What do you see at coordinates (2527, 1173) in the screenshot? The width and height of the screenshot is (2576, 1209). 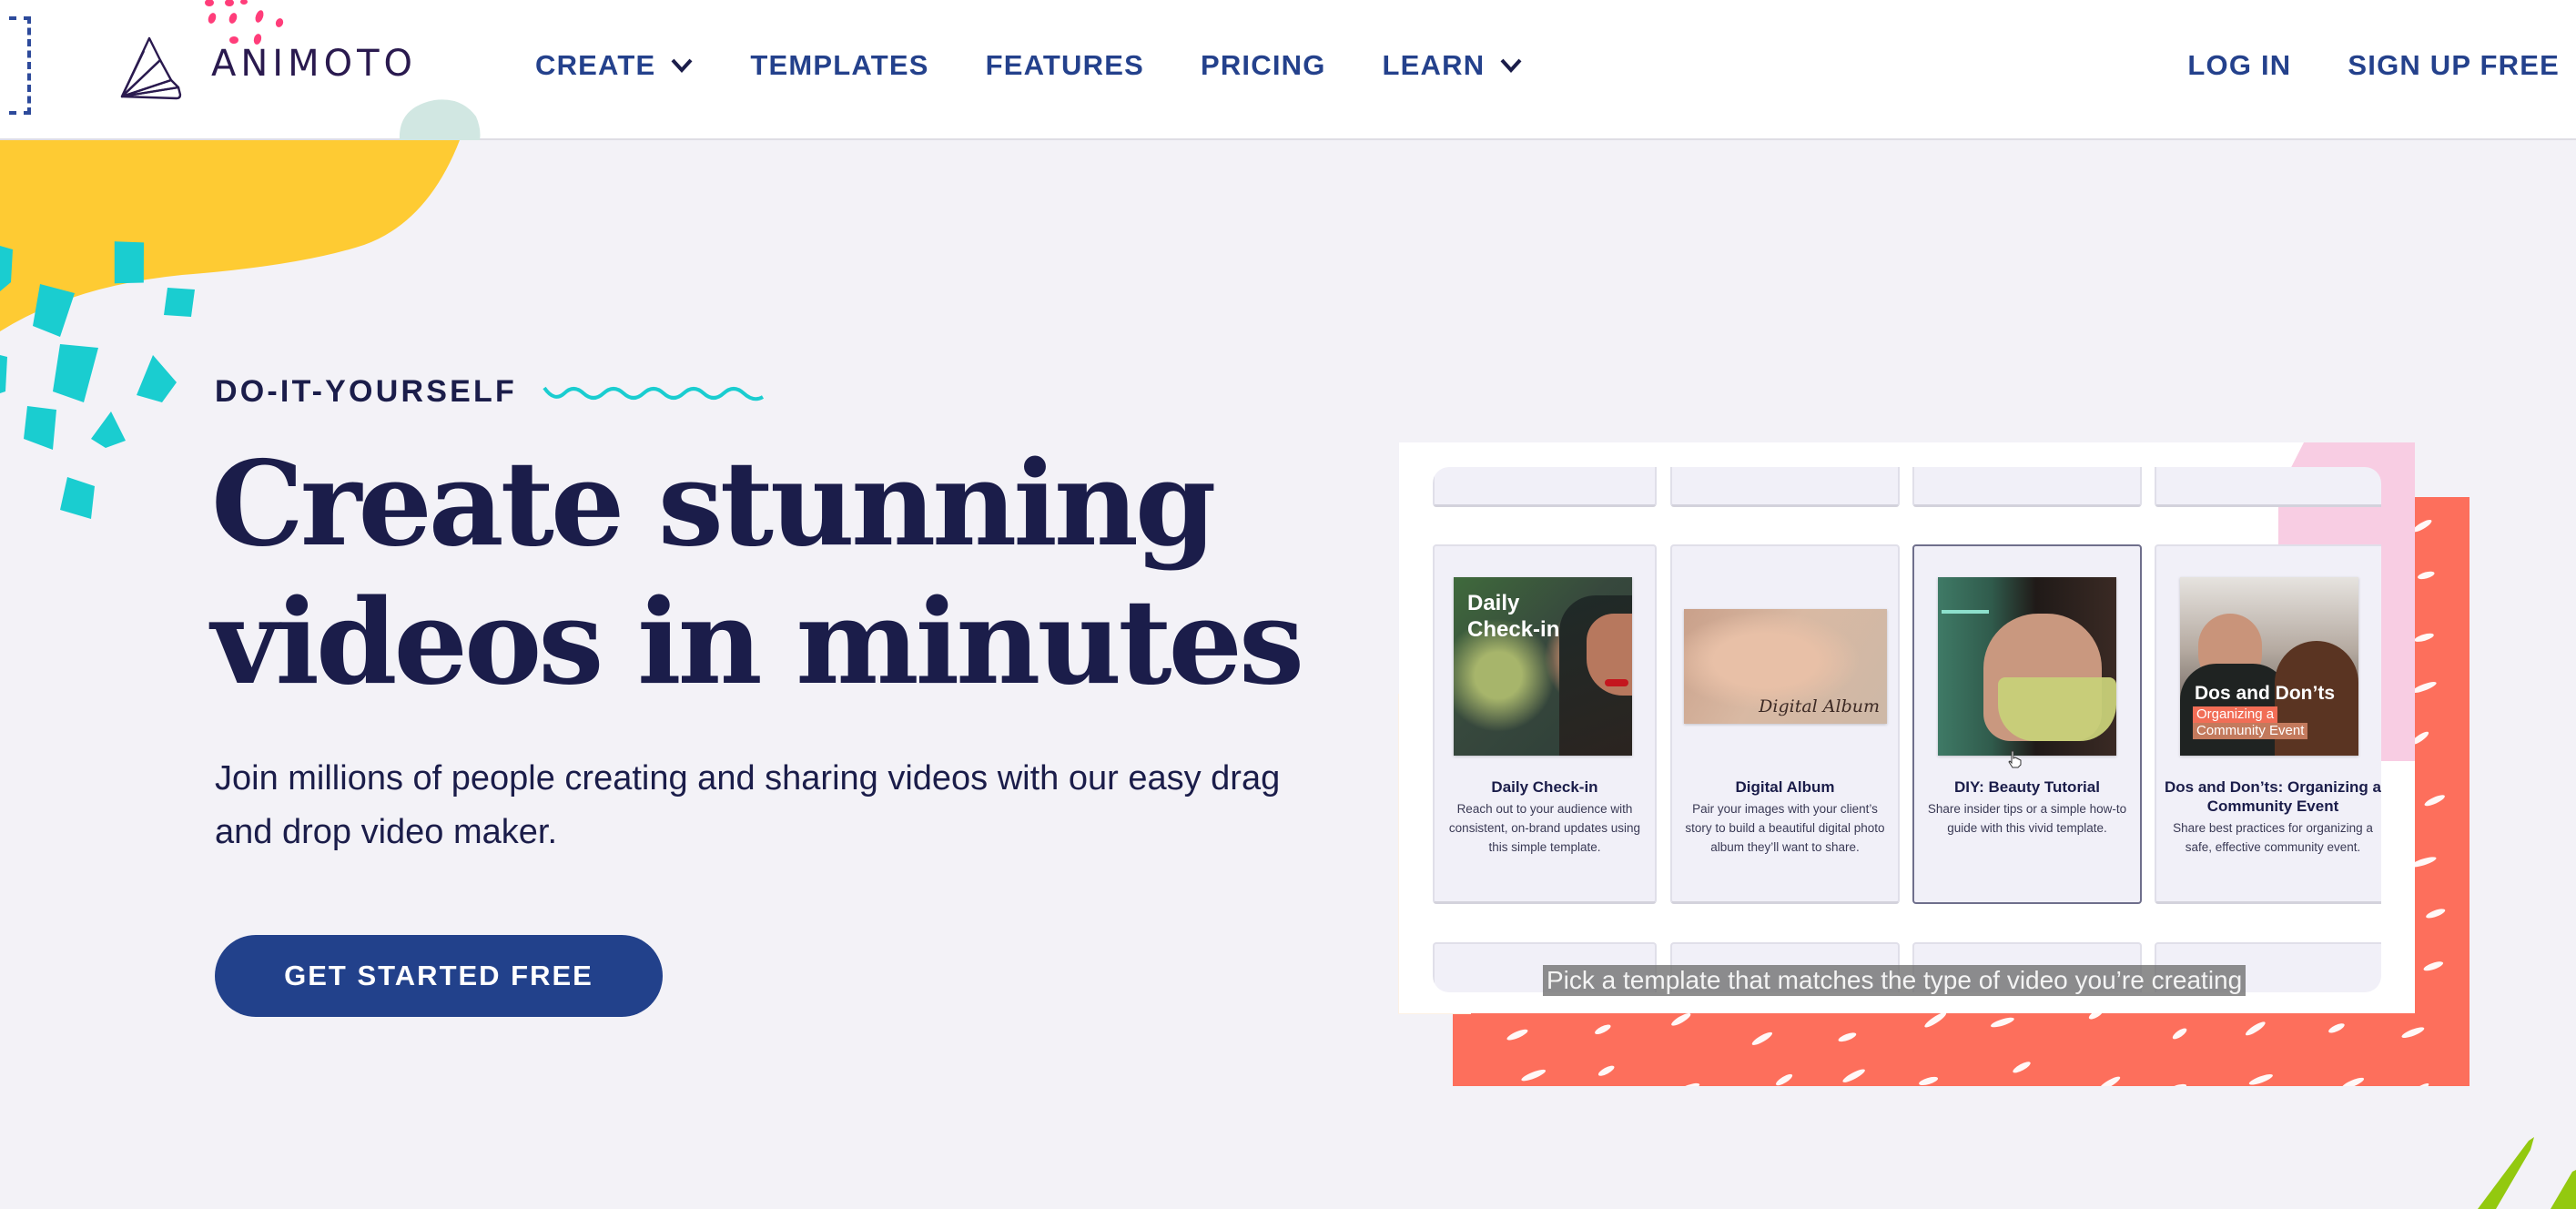 I see `lime-brush-decoration` at bounding box center [2527, 1173].